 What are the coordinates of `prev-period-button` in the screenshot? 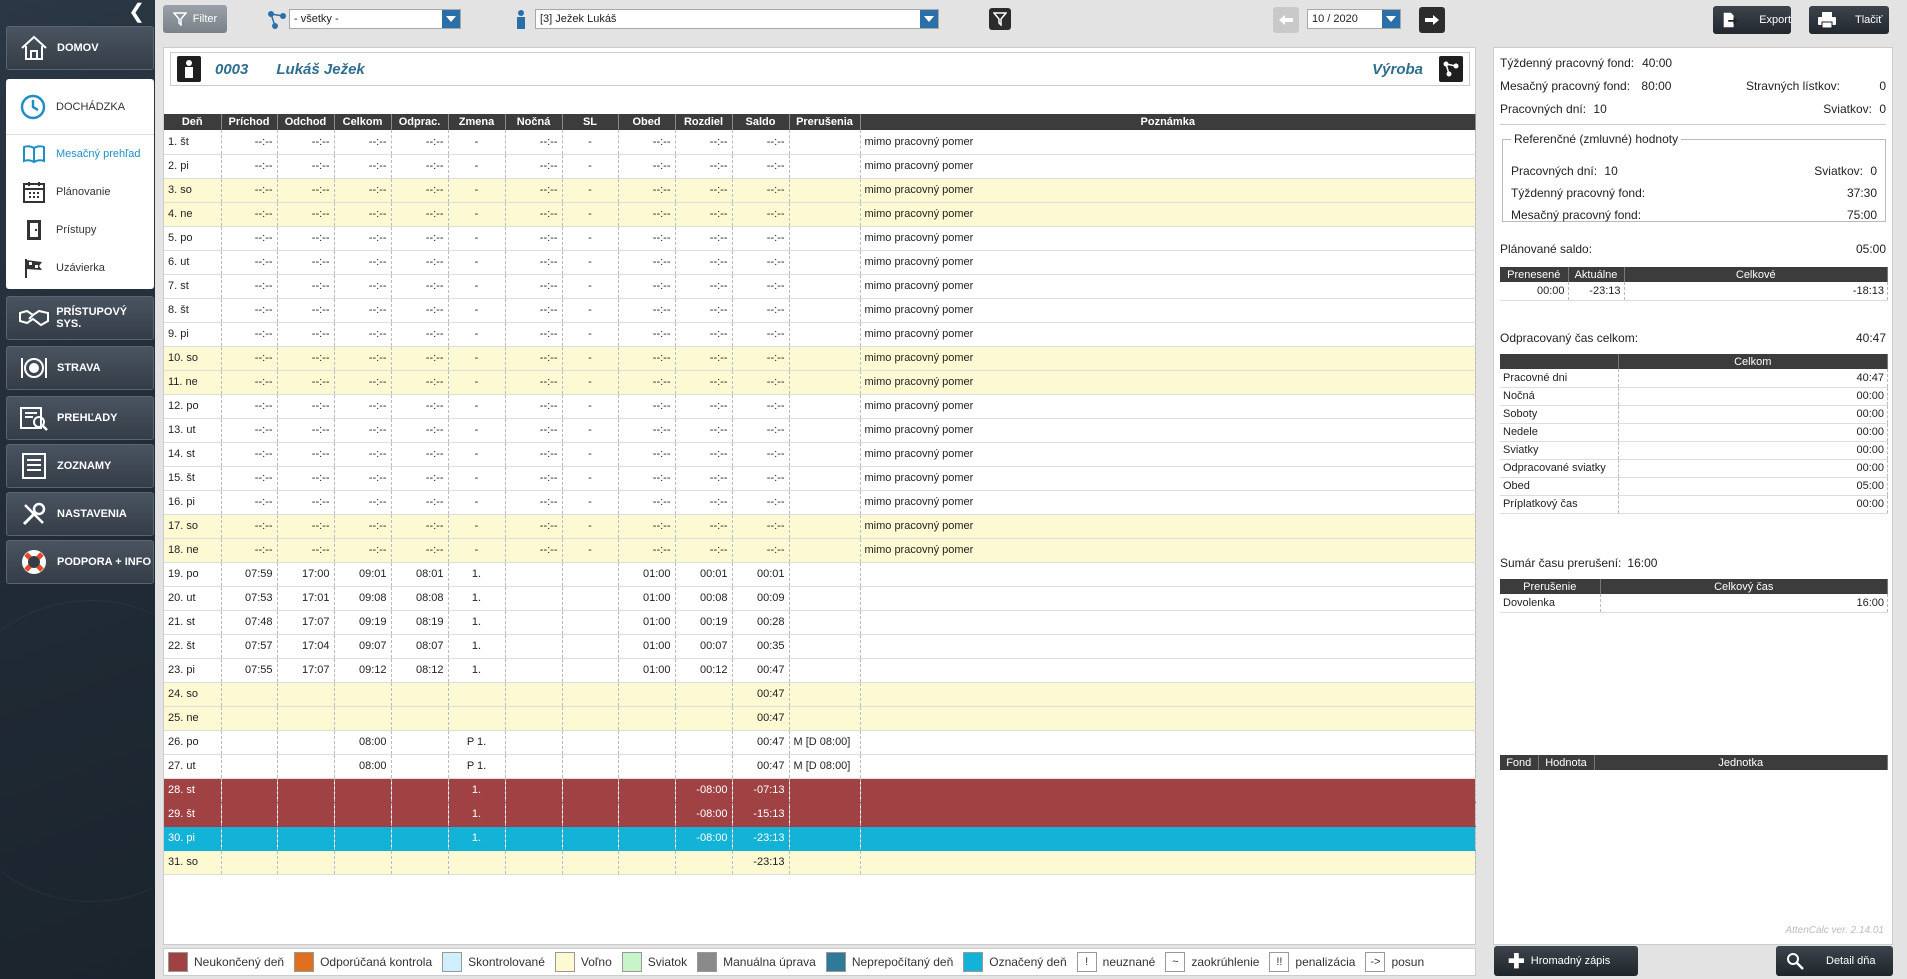 It's located at (1286, 20).